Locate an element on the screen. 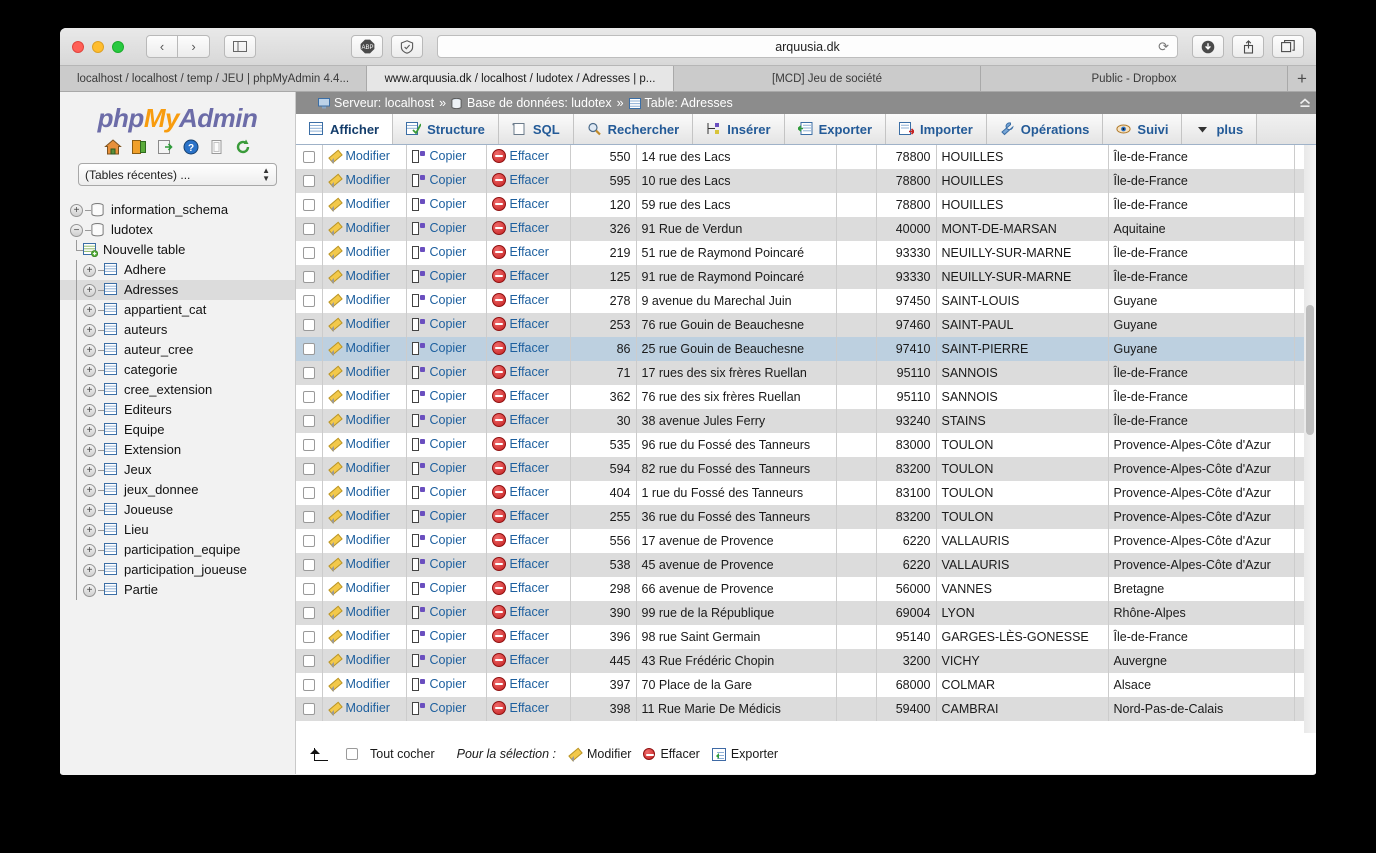 This screenshot has width=1376, height=853. docs-icon is located at coordinates (217, 147).